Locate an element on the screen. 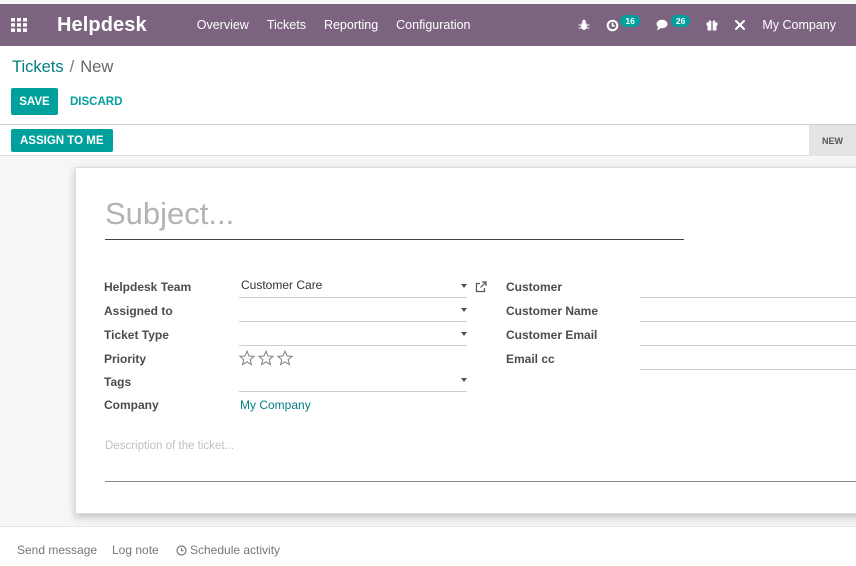 Image resolution: width=856 pixels, height=566 pixels. menu-item-overview: Overview is located at coordinates (223, 25).